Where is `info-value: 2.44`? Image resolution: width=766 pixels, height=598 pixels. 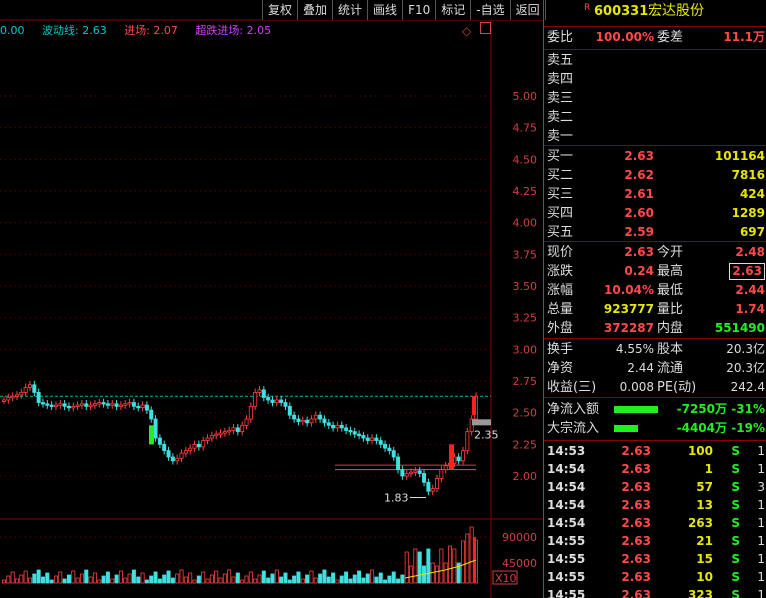 info-value: 2.44 is located at coordinates (640, 368).